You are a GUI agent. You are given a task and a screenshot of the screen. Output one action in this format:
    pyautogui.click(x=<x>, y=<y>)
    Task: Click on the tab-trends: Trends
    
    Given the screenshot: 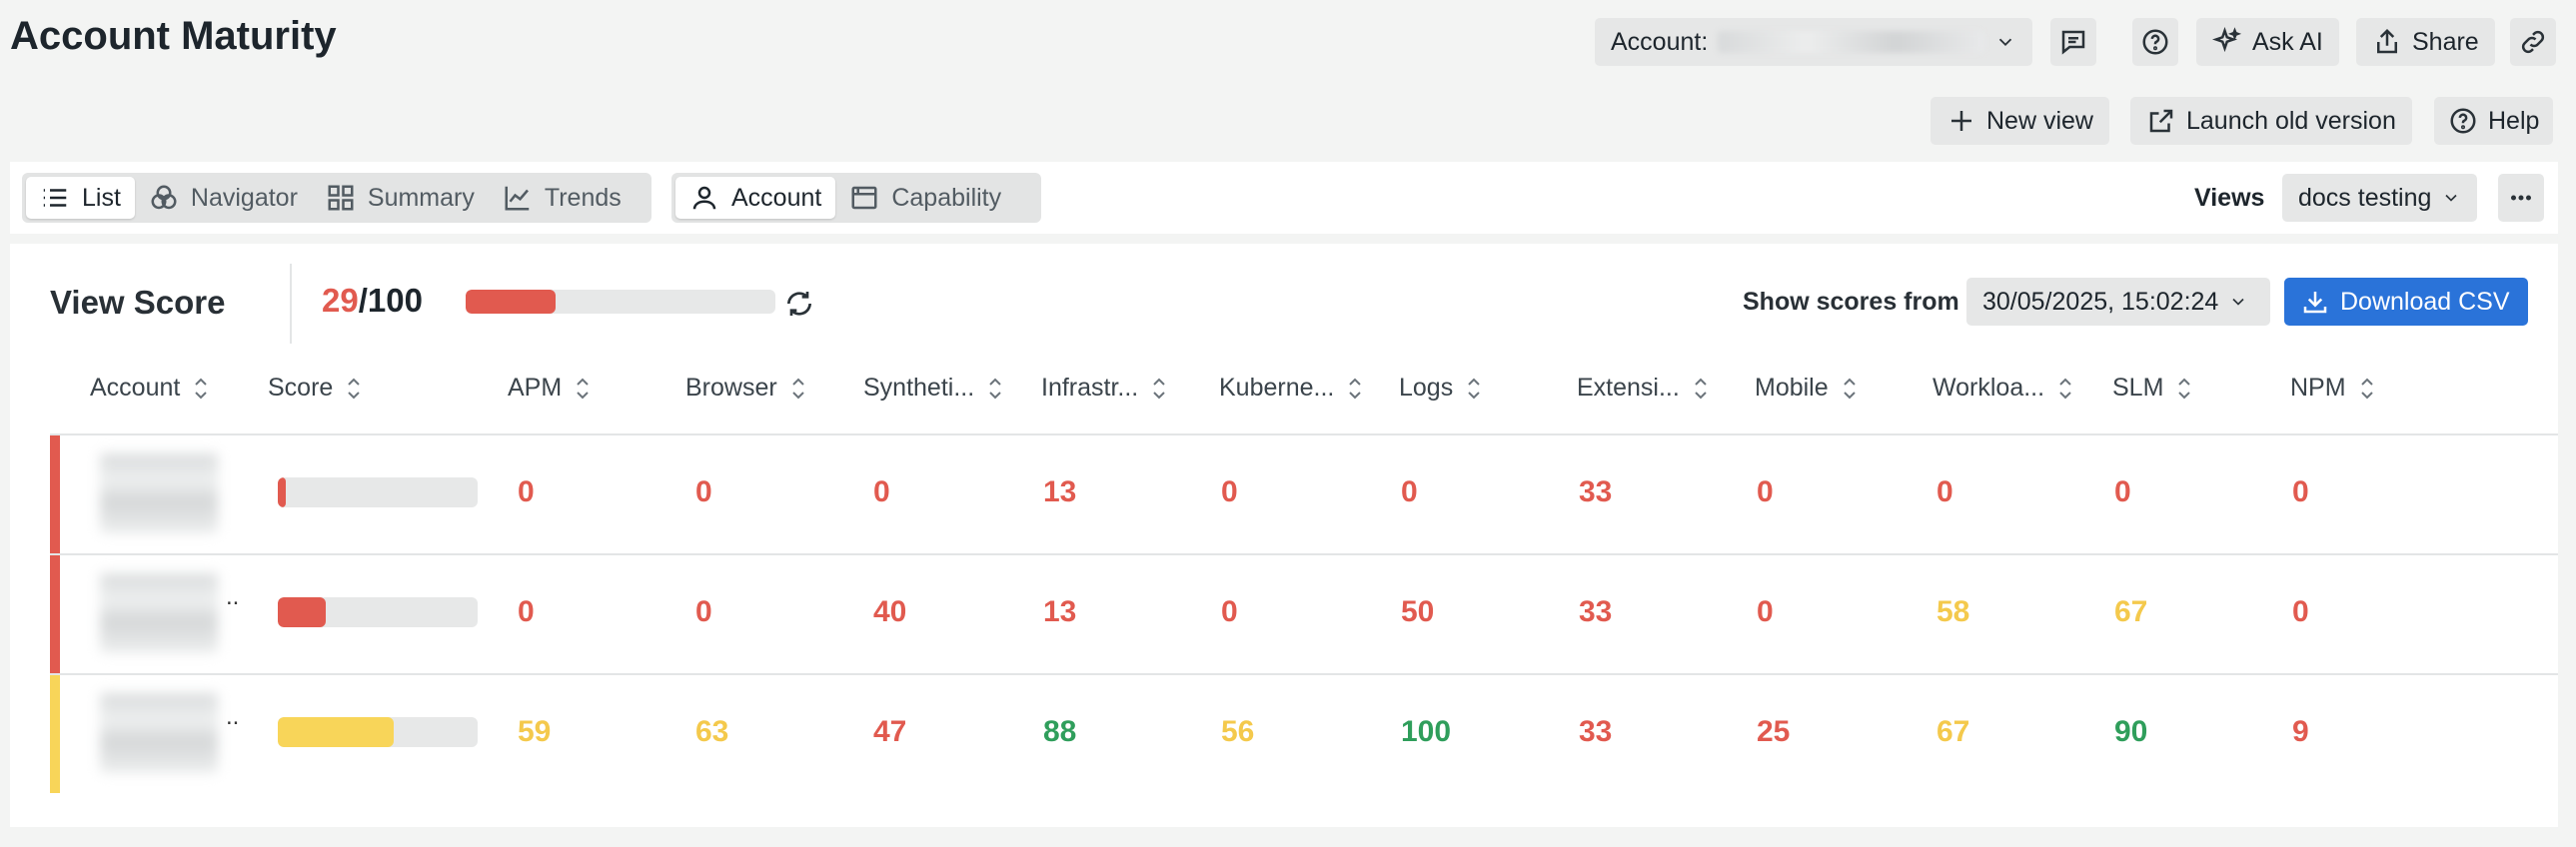 What is the action you would take?
    pyautogui.click(x=562, y=198)
    